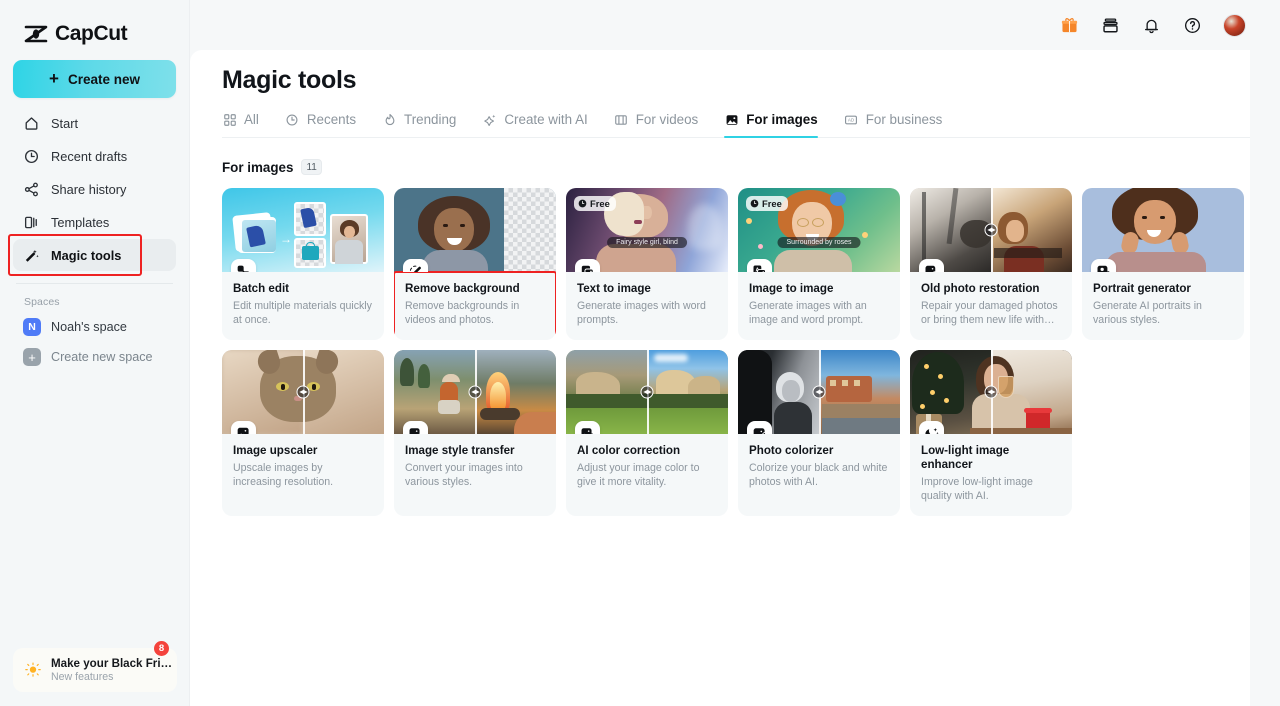 This screenshot has height=706, width=1280. I want to click on photo-colorizer-thumb: ◀▶, so click(819, 392).